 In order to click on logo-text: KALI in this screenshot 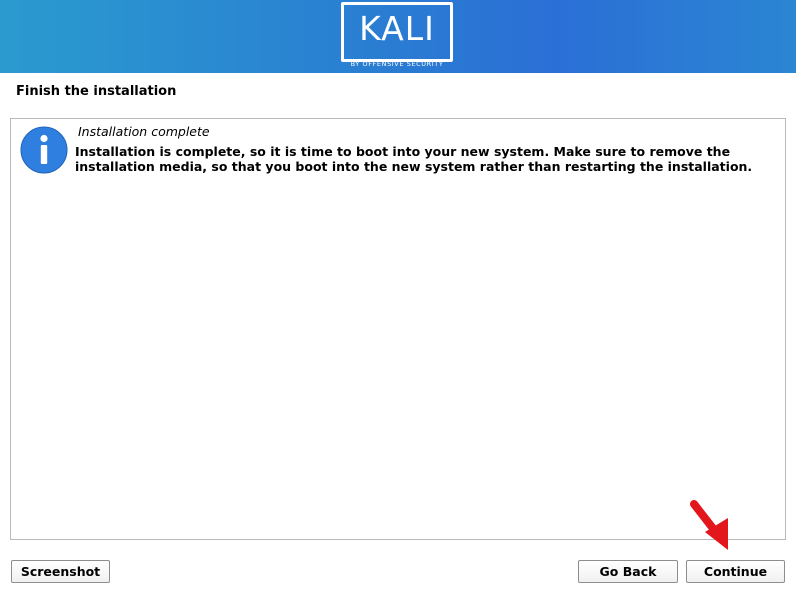, I will do `click(397, 28)`.